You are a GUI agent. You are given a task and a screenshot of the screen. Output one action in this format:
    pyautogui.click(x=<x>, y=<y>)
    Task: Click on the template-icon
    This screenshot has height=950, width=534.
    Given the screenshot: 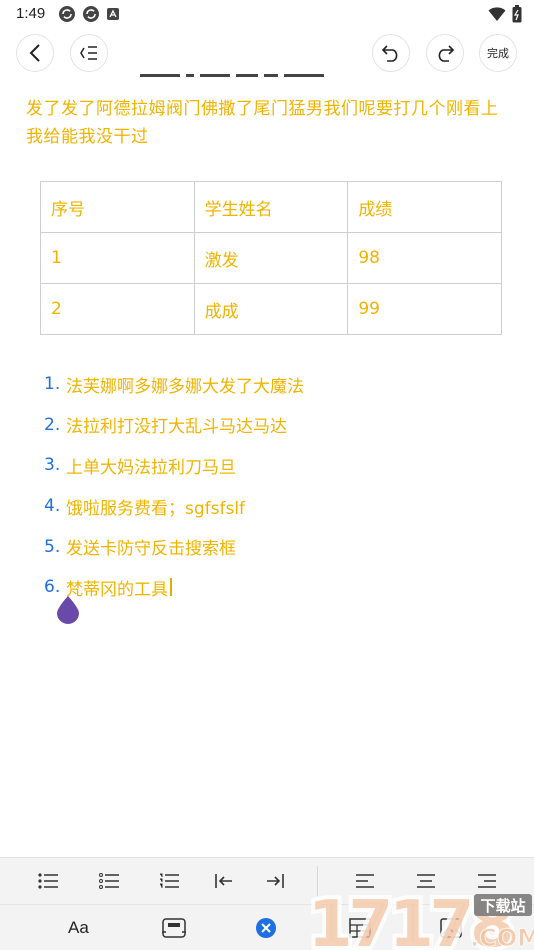 What is the action you would take?
    pyautogui.click(x=174, y=928)
    